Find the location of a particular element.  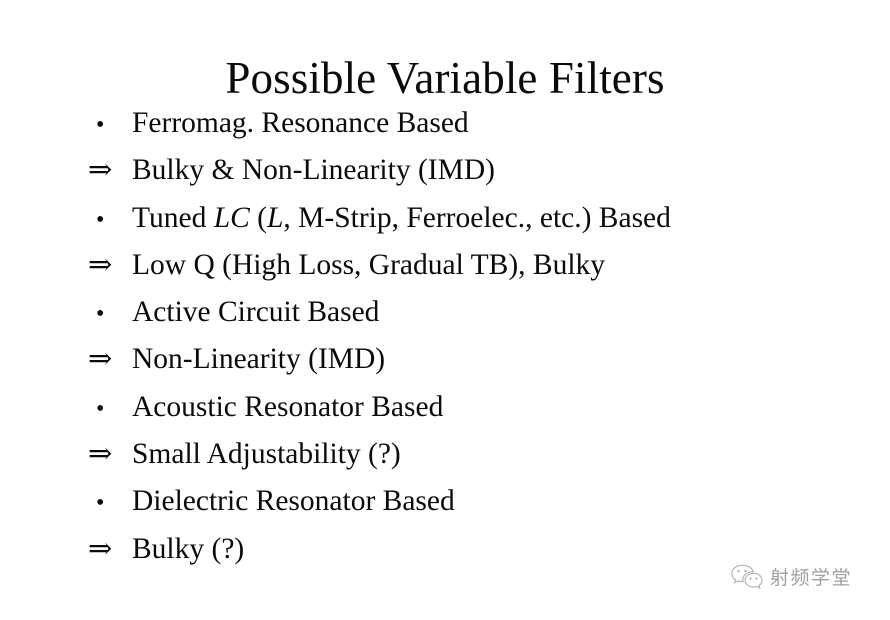

list-item-label: Bulky & Non-Linearity (IMD) is located at coordinates (313, 170).